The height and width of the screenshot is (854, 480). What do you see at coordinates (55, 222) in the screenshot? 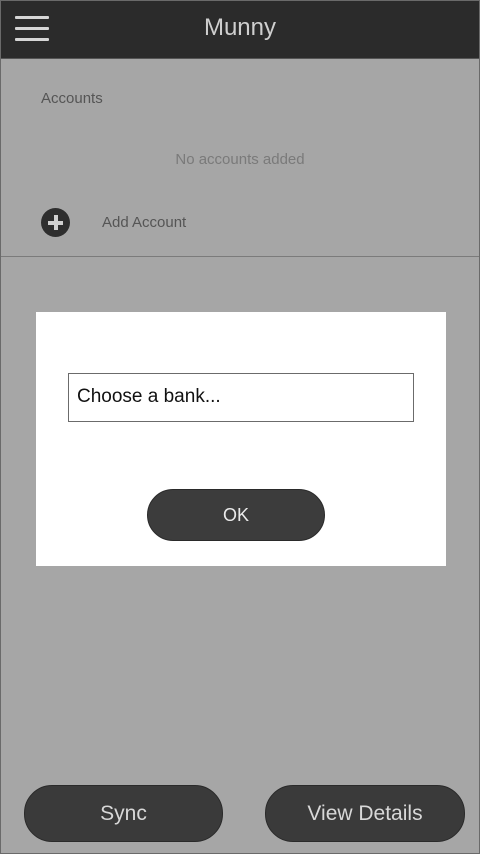
I see `plus-circle-icon` at bounding box center [55, 222].